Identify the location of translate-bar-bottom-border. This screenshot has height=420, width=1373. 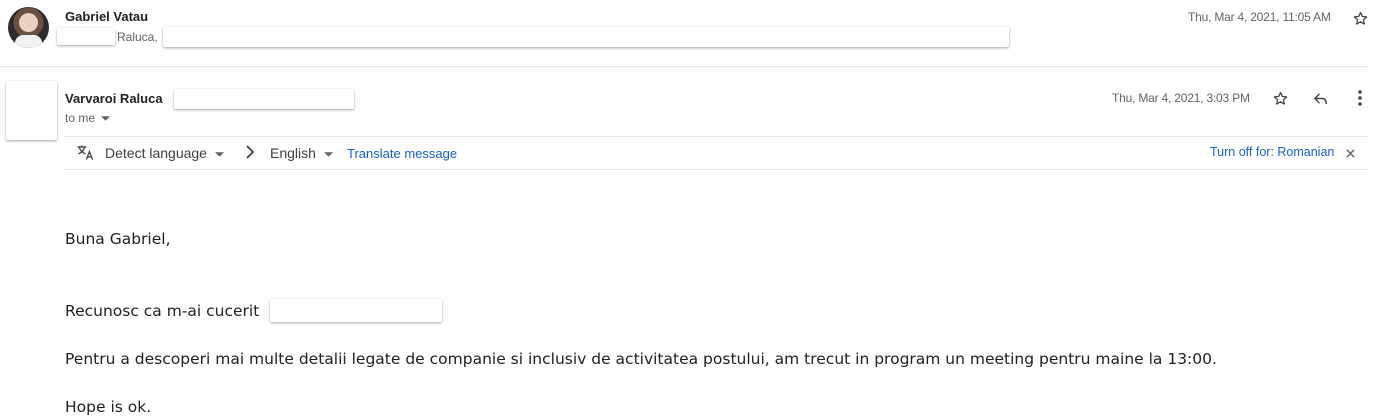
(717, 169).